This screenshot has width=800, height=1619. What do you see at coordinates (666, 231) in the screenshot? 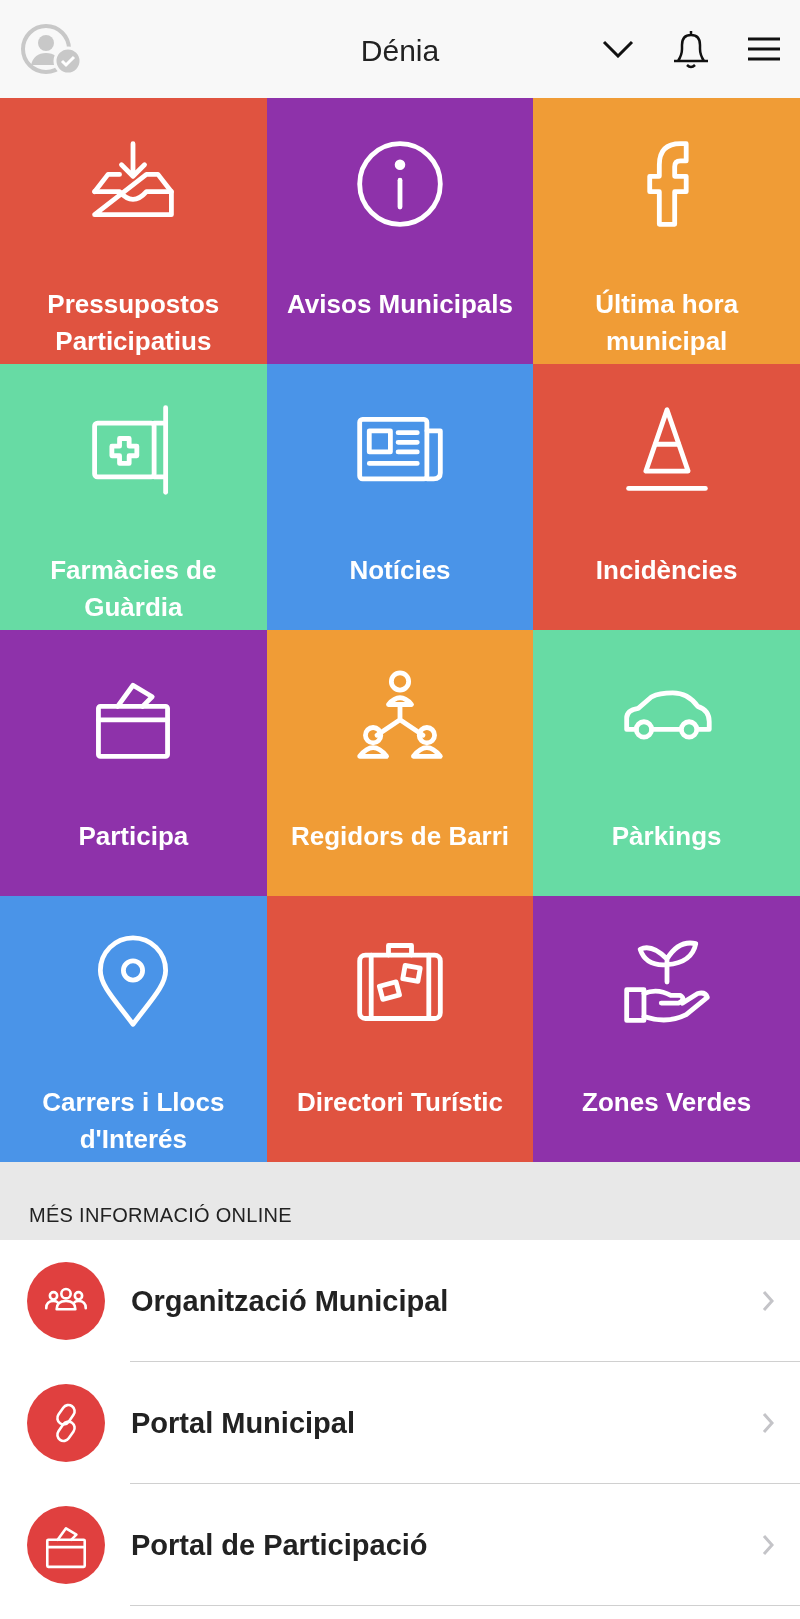
I see `menu-tile: Última hora municipal` at bounding box center [666, 231].